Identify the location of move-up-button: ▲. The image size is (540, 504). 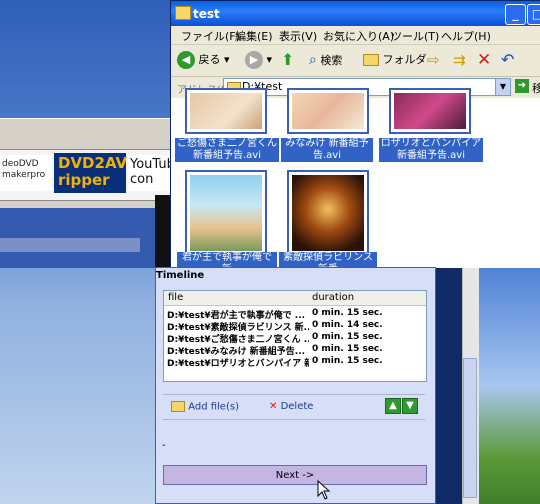
(393, 406).